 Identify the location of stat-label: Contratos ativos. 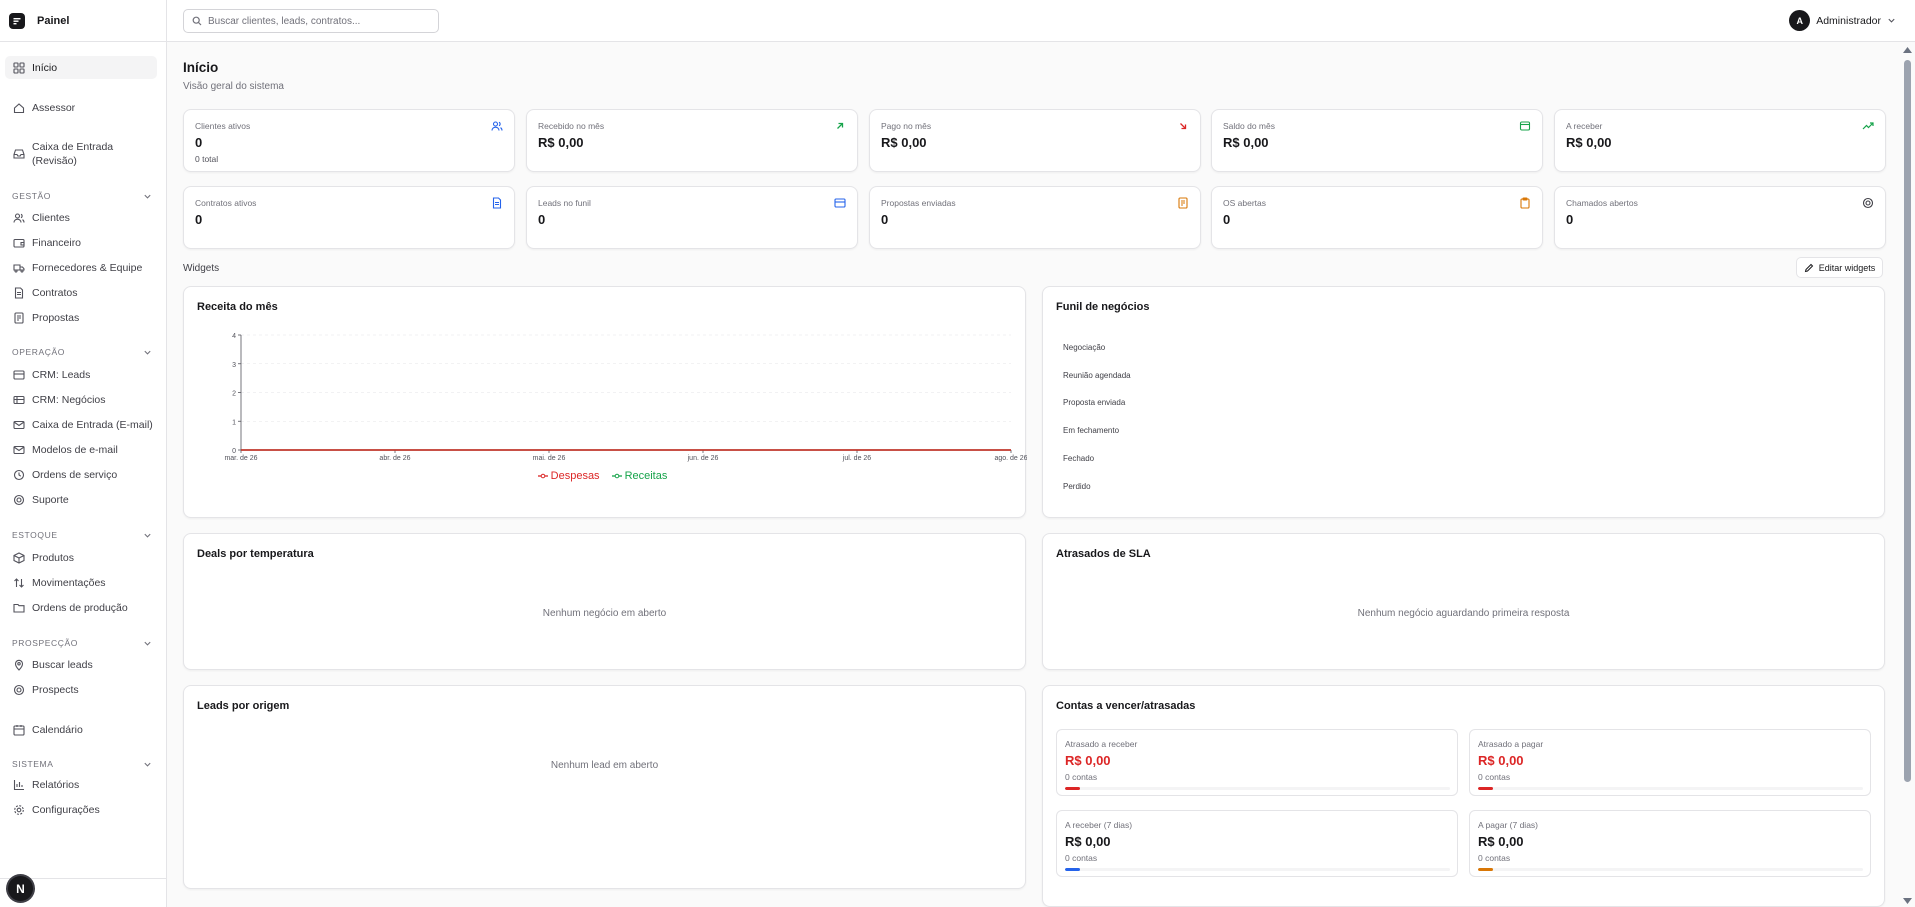
(226, 203).